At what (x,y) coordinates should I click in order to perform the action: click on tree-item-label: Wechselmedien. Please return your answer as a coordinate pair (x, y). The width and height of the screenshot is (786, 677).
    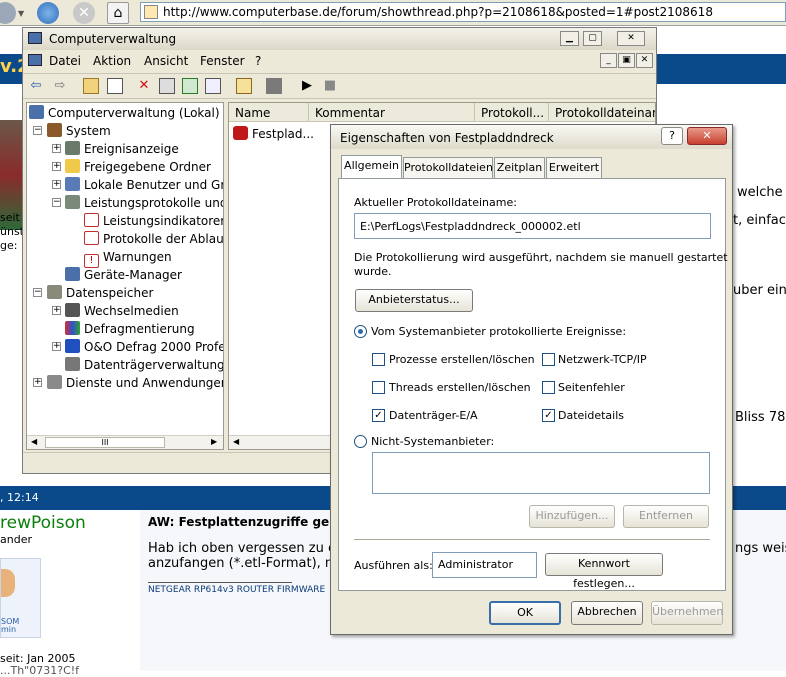
    Looking at the image, I should click on (131, 311).